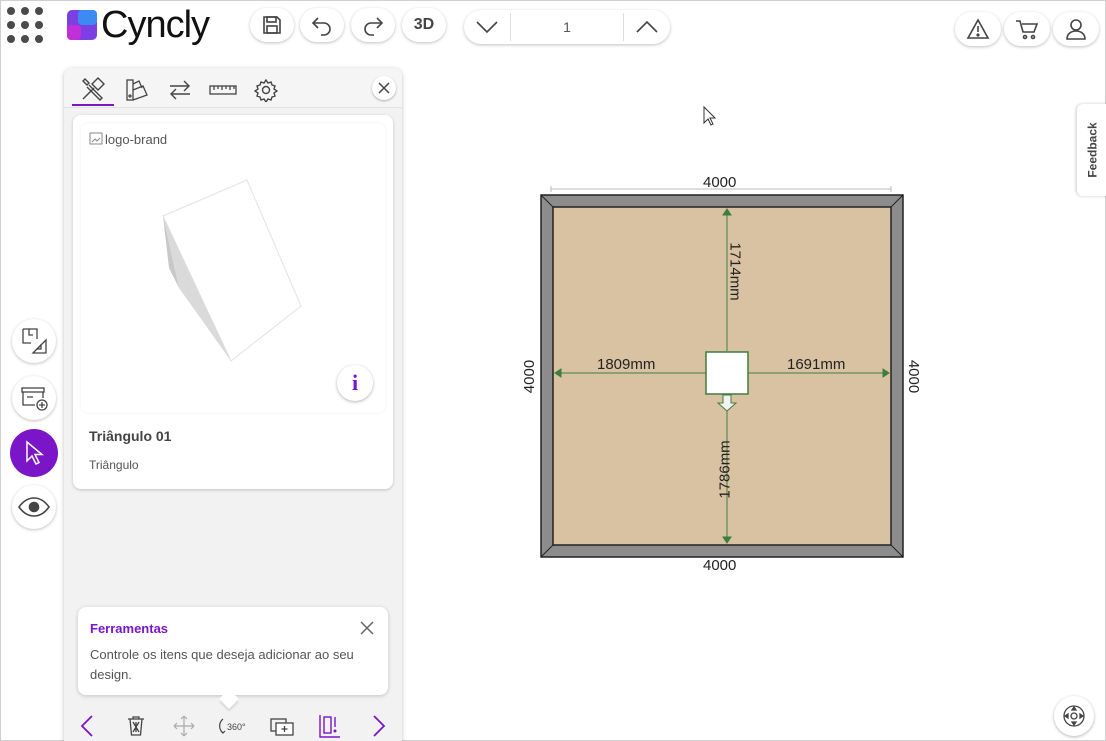 This screenshot has height=741, width=1106. I want to click on tab-swap, so click(180, 90).